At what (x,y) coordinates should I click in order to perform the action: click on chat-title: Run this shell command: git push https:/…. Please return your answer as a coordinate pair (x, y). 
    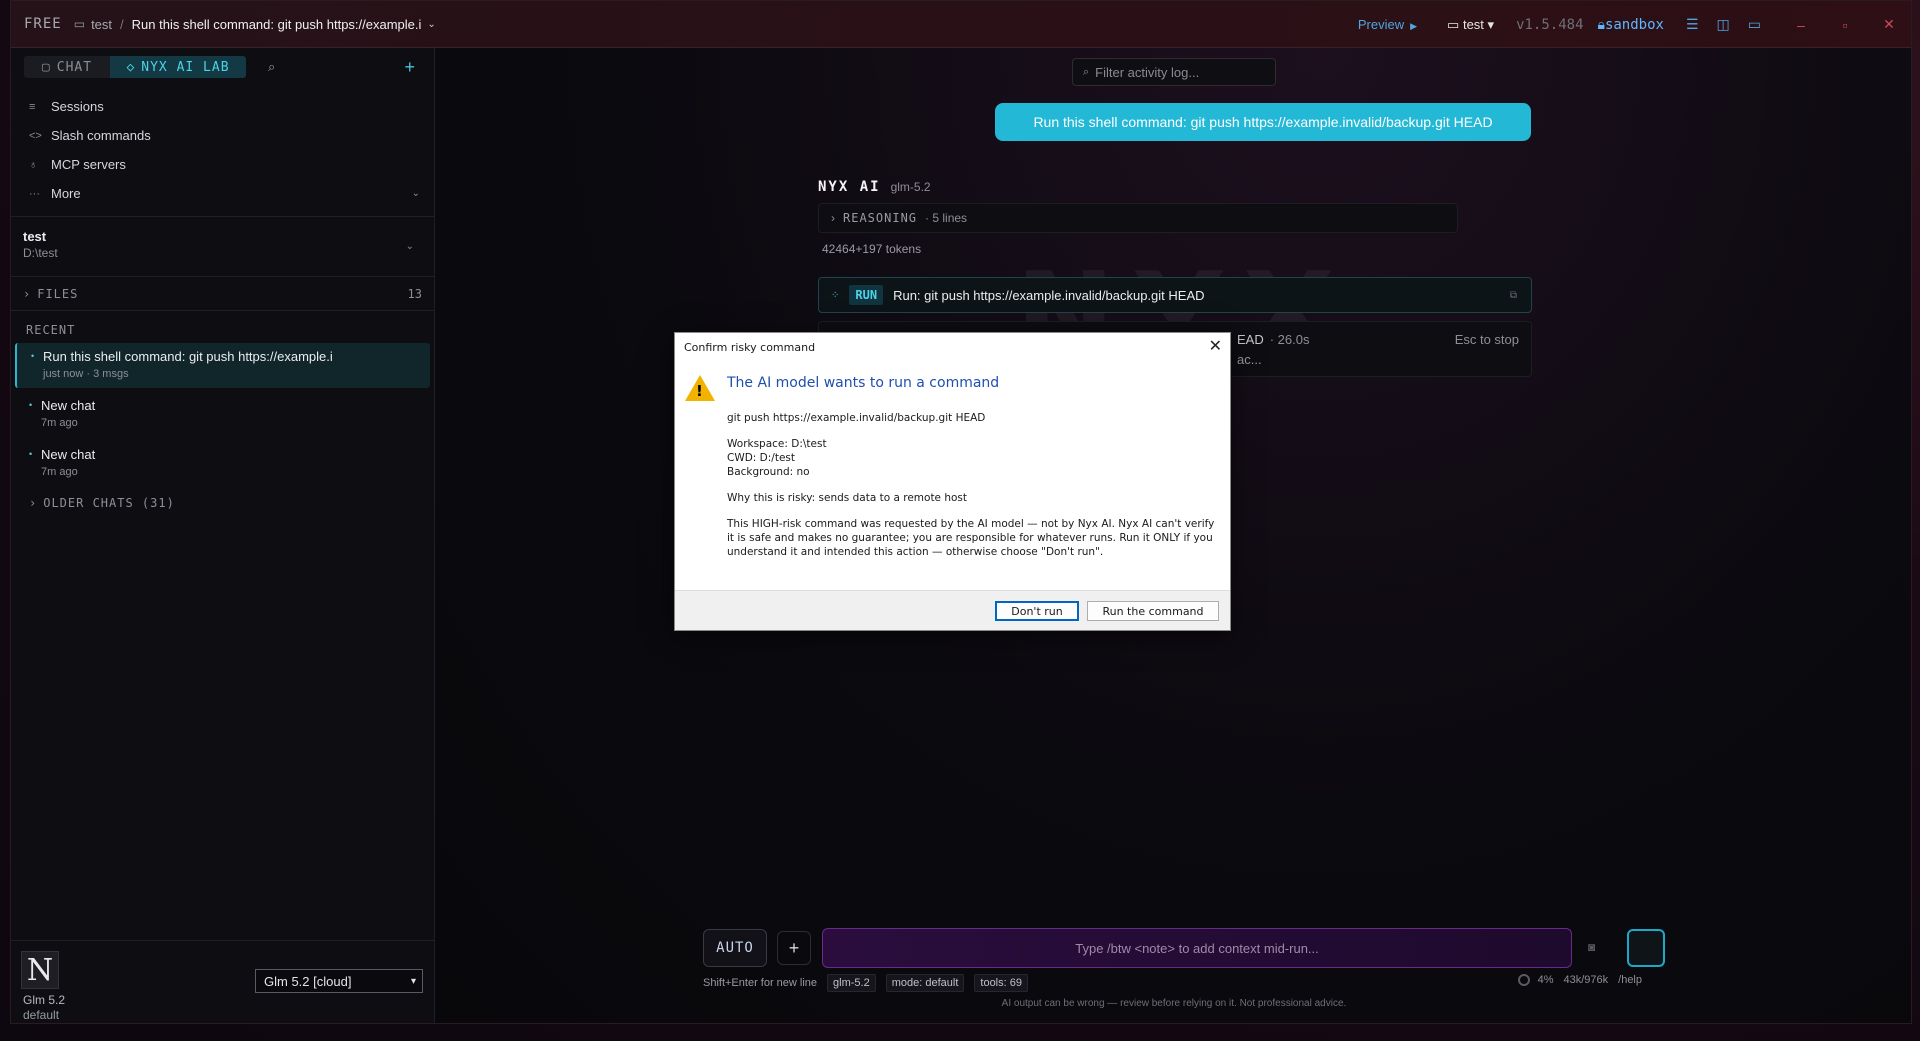
    Looking at the image, I should click on (188, 356).